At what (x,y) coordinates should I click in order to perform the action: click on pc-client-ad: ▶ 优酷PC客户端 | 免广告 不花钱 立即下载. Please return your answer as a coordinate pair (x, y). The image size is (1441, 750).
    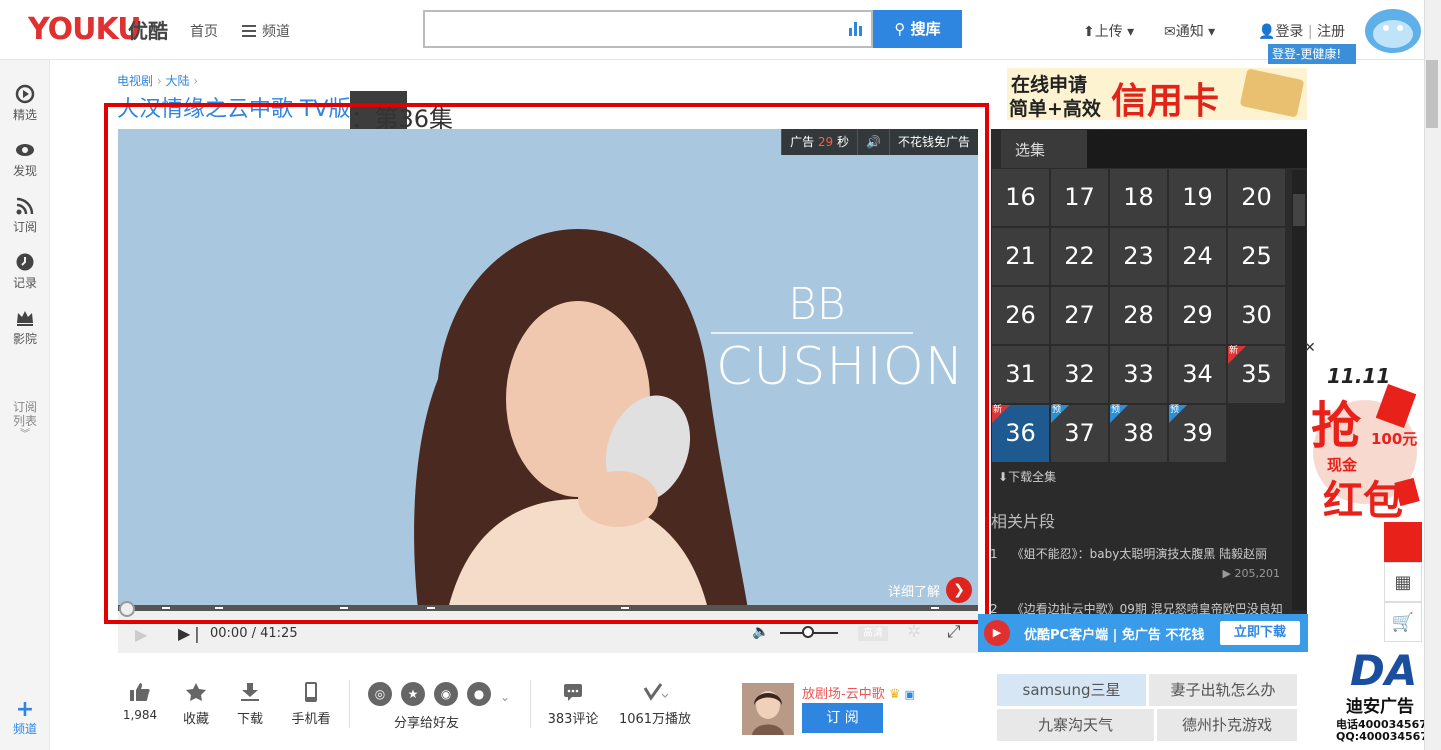
    Looking at the image, I should click on (1143, 633).